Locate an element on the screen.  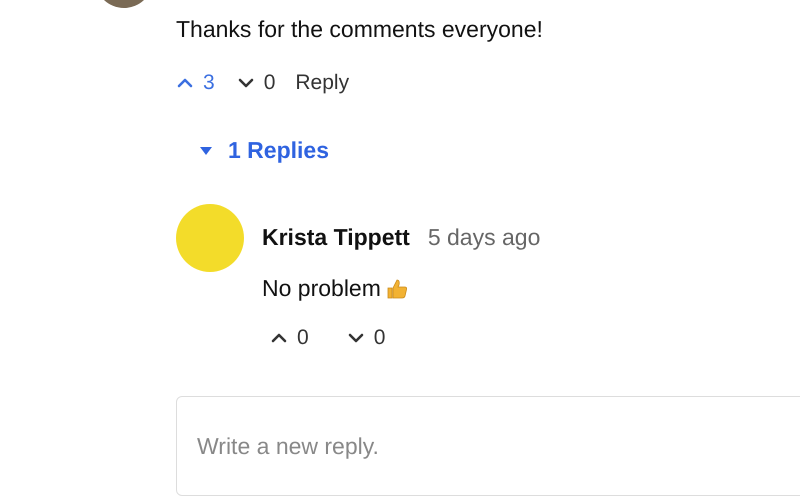
upvote-button: 0 is located at coordinates (289, 338).